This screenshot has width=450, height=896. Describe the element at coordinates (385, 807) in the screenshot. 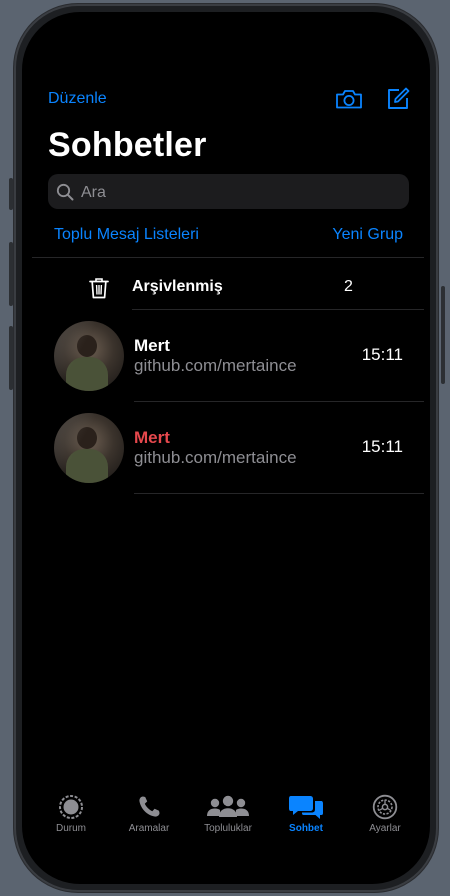

I see `settings-icon` at that location.